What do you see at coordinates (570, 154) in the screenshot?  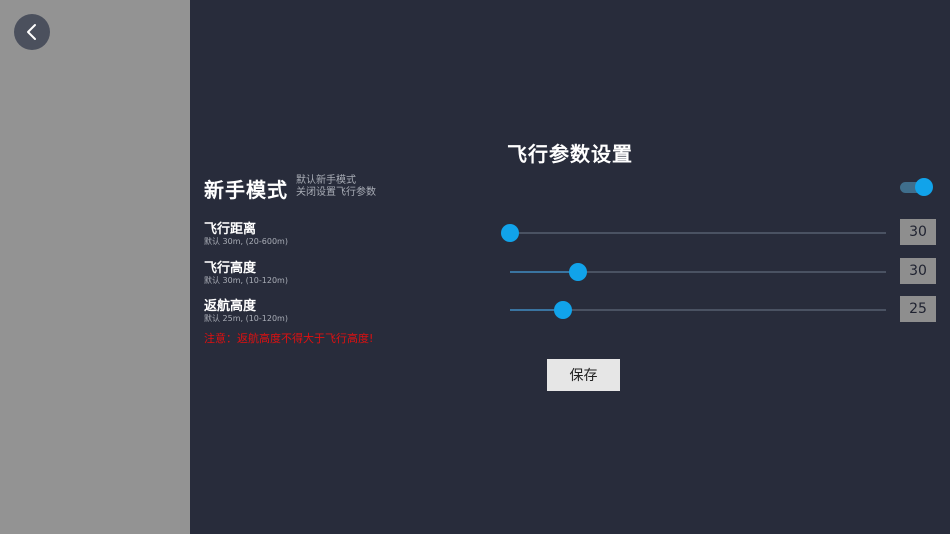 I see `page-title: 飞行参数设置` at bounding box center [570, 154].